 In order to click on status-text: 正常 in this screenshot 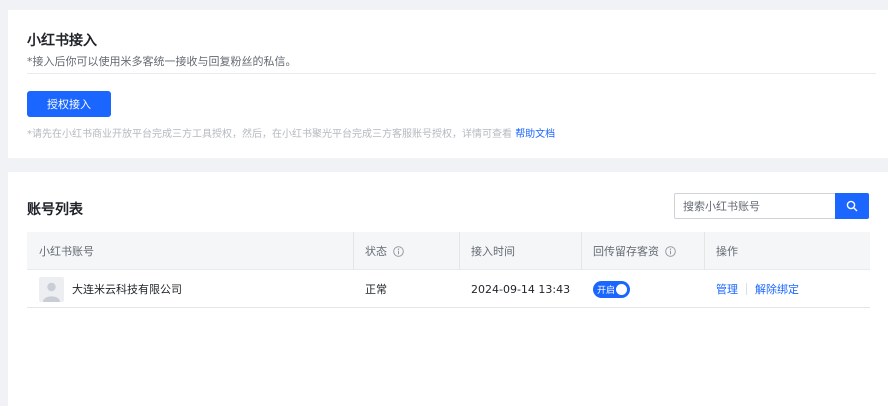, I will do `click(376, 289)`.